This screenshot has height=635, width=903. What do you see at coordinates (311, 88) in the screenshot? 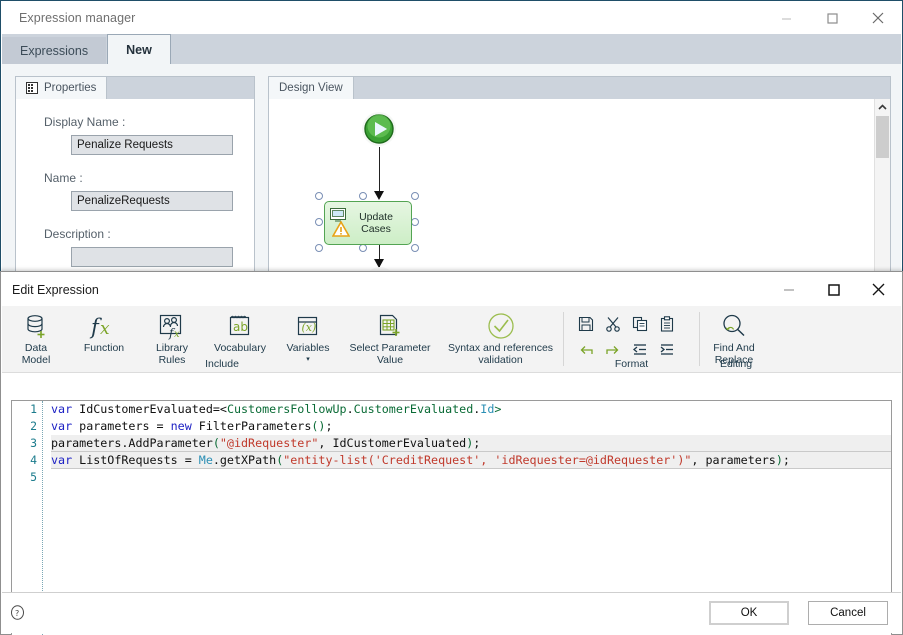
I see `tab-design-view: Design View` at bounding box center [311, 88].